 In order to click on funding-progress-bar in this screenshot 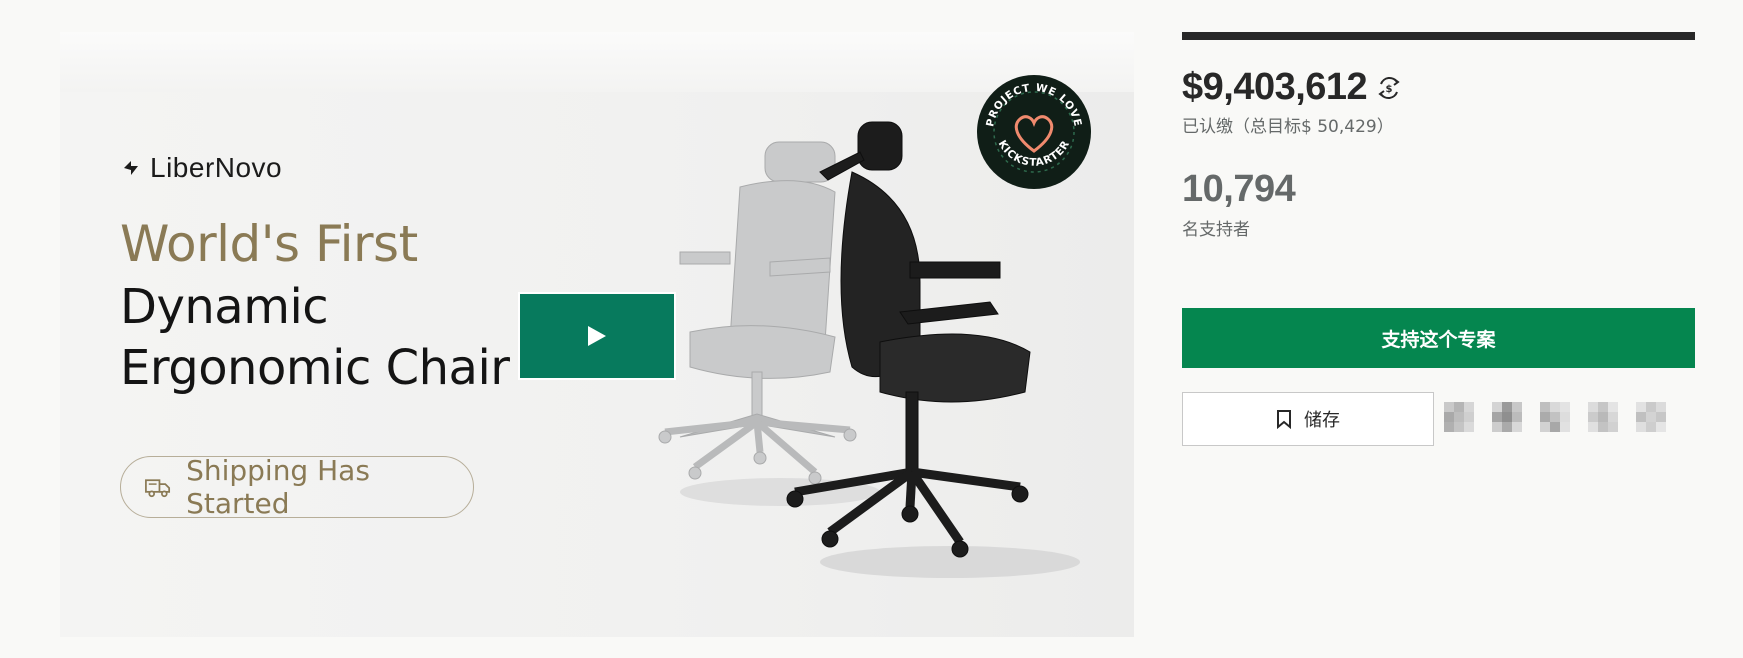, I will do `click(1438, 36)`.